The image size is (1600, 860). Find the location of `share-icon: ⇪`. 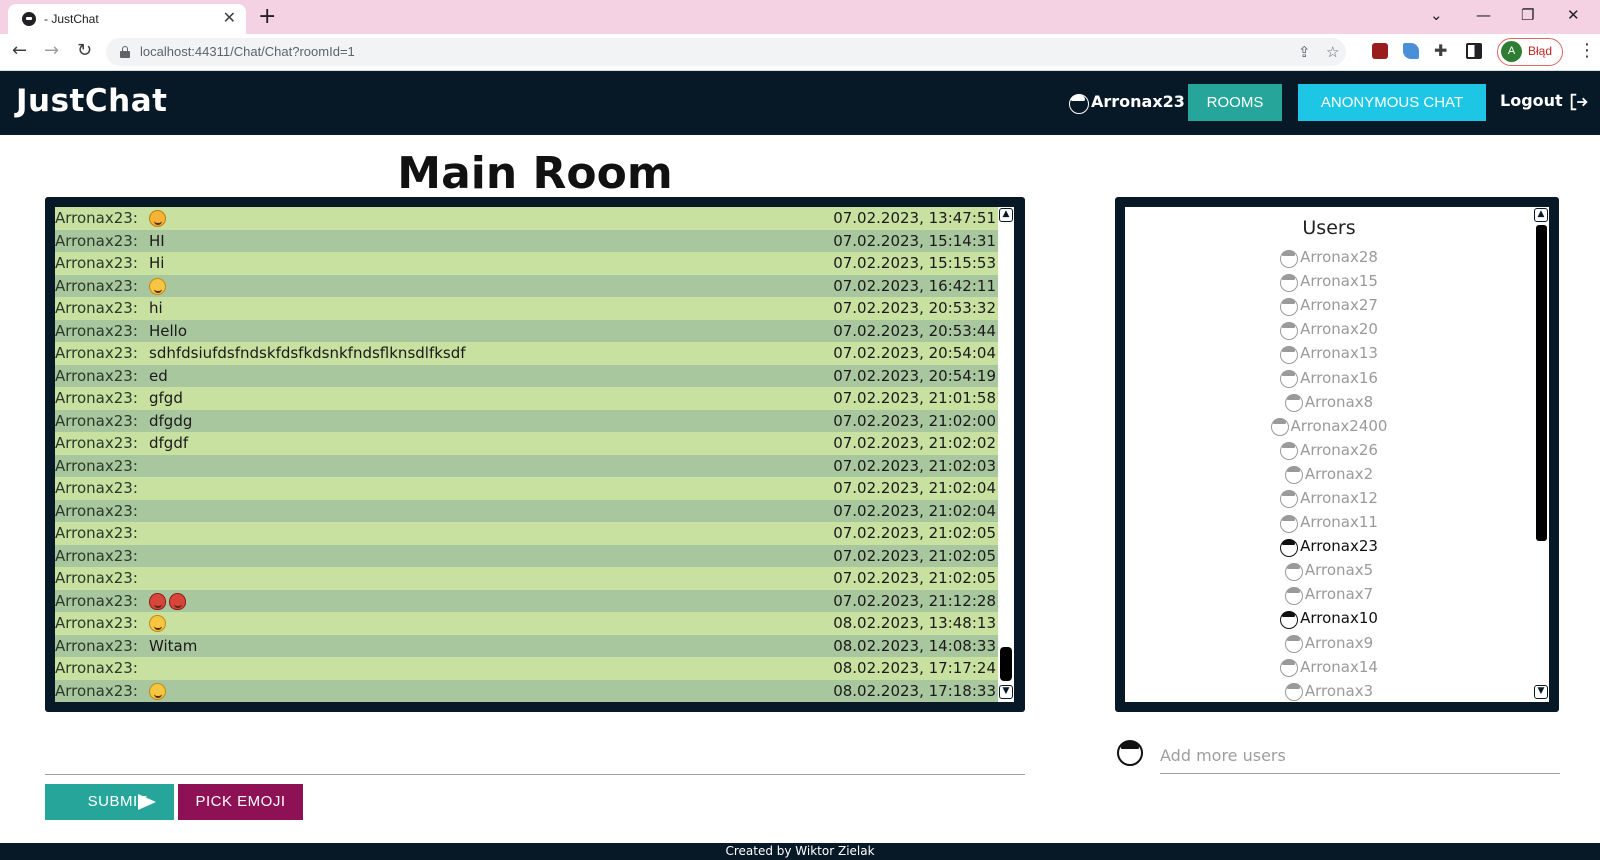

share-icon: ⇪ is located at coordinates (1304, 52).